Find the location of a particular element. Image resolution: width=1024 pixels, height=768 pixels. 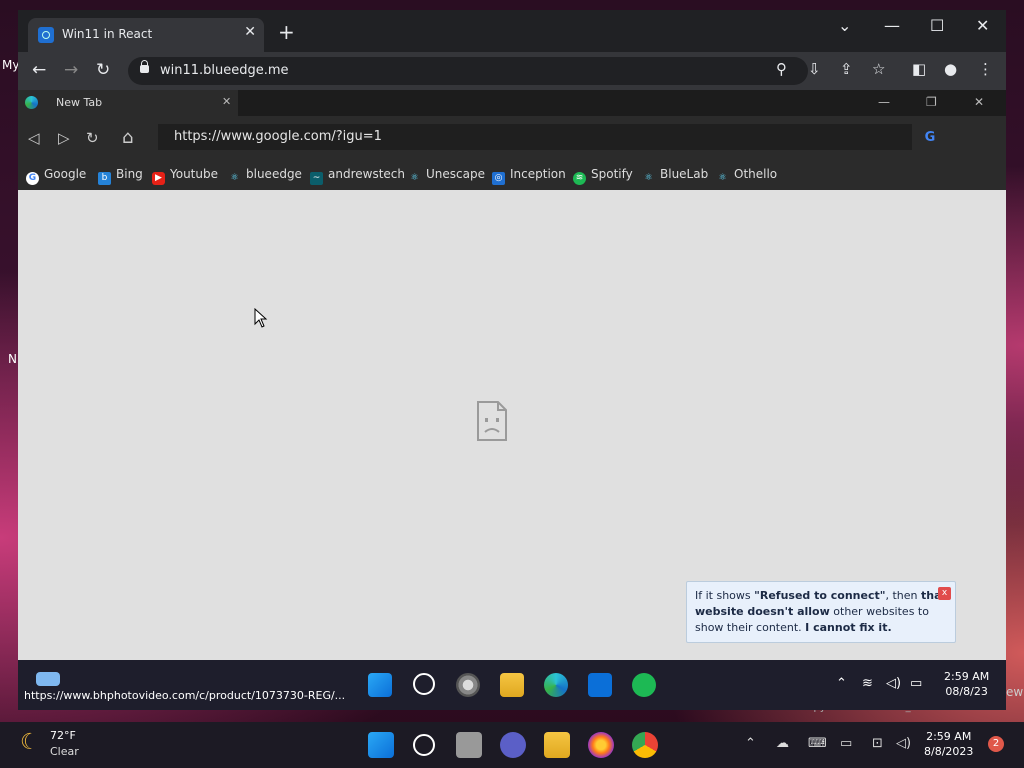

notification-badge: 2 is located at coordinates (996, 744).